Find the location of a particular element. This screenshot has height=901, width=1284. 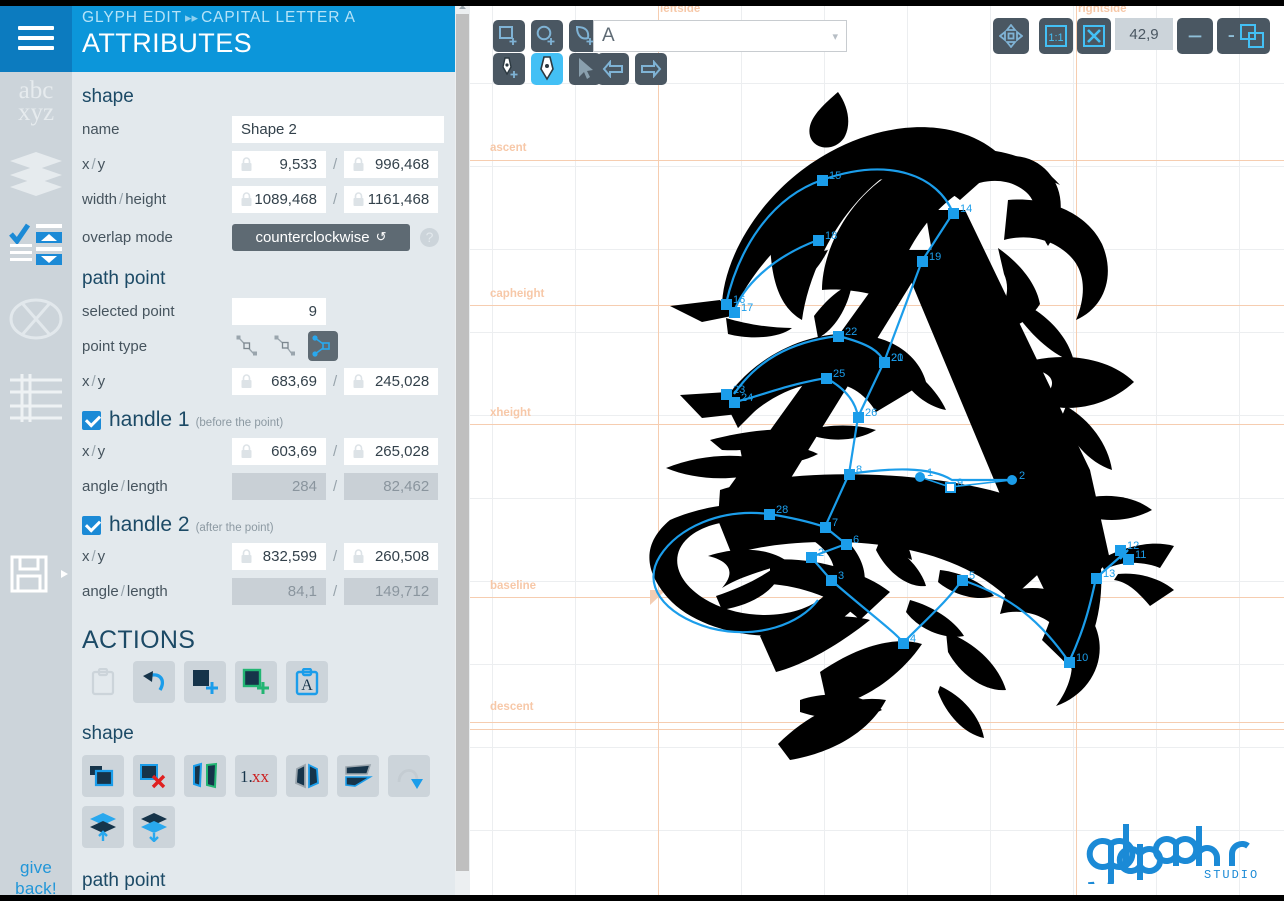

help-icon: ? is located at coordinates (429, 237).